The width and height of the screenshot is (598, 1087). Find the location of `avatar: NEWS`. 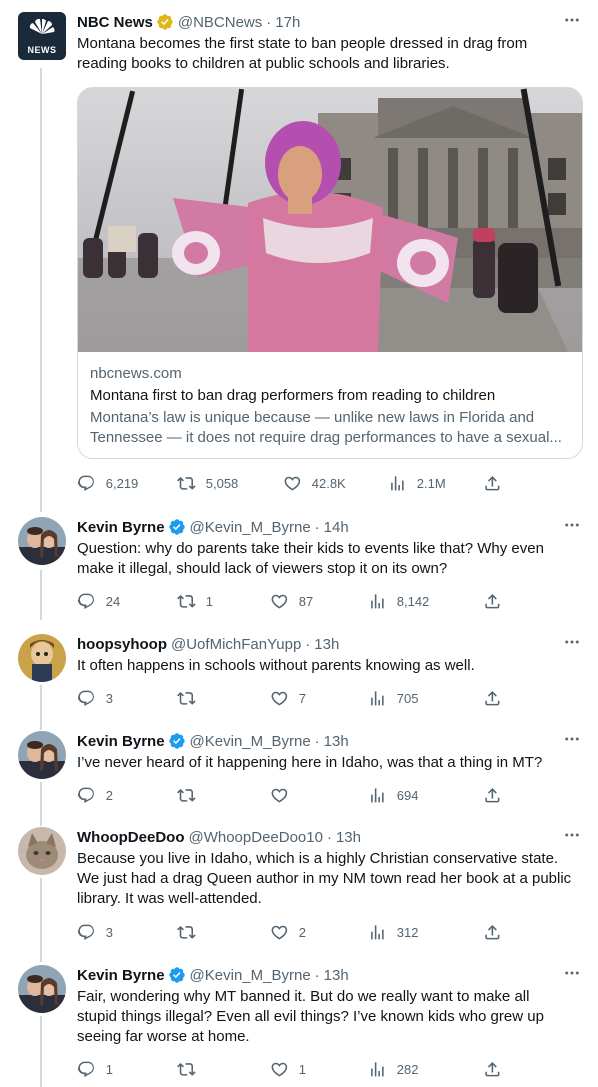

avatar: NEWS is located at coordinates (42, 36).